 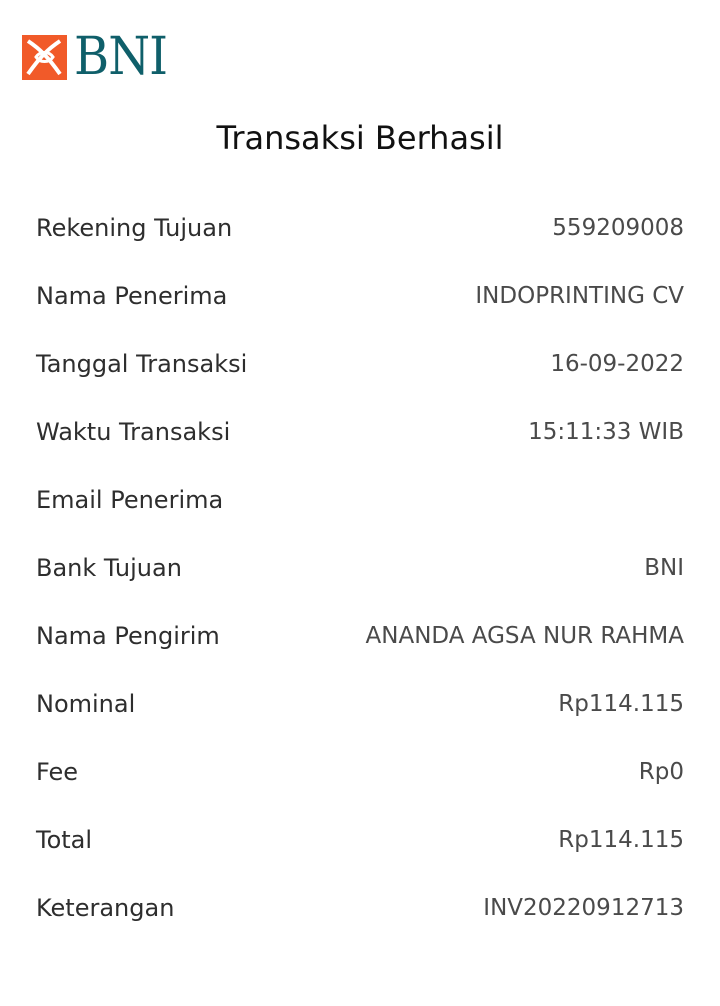 I want to click on detail-value: 559209008, so click(x=618, y=228).